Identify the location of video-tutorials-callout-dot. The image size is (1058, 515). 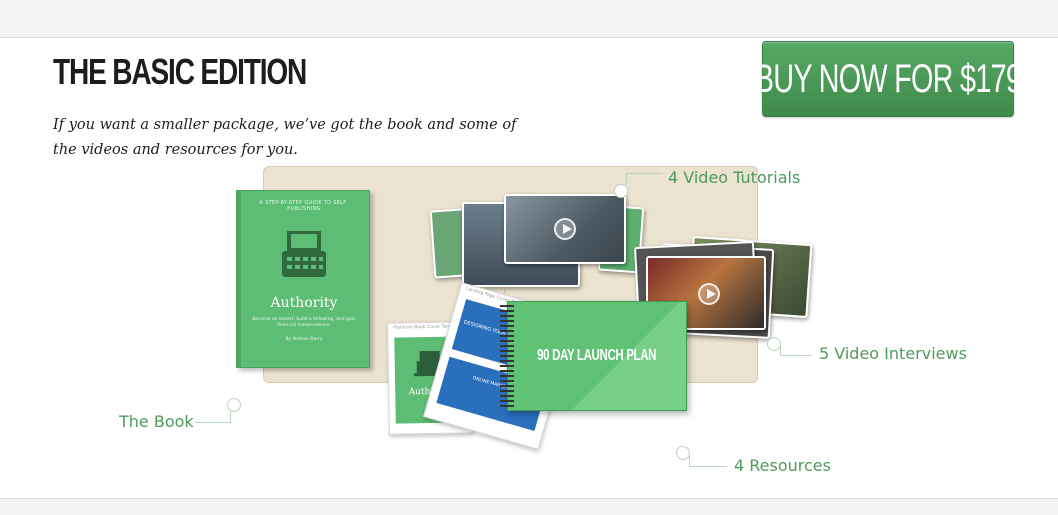
(621, 191).